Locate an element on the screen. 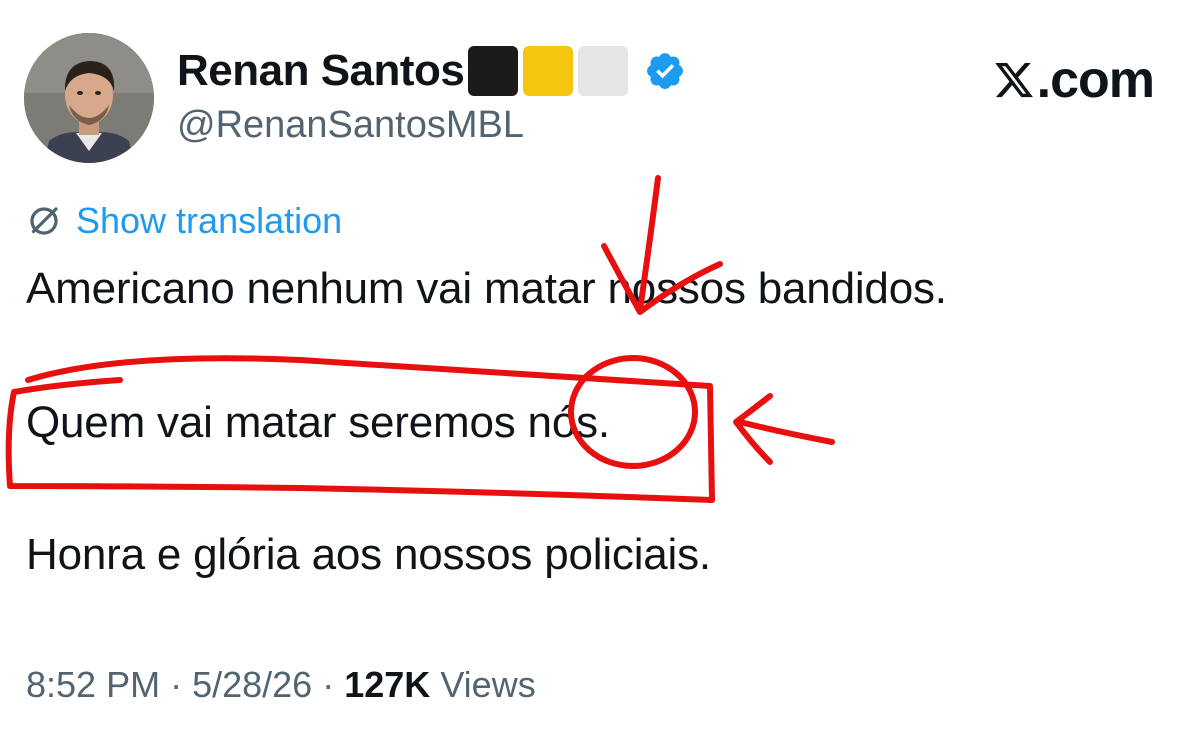 The image size is (1200, 730). verified-badge-icon is located at coordinates (665, 71).